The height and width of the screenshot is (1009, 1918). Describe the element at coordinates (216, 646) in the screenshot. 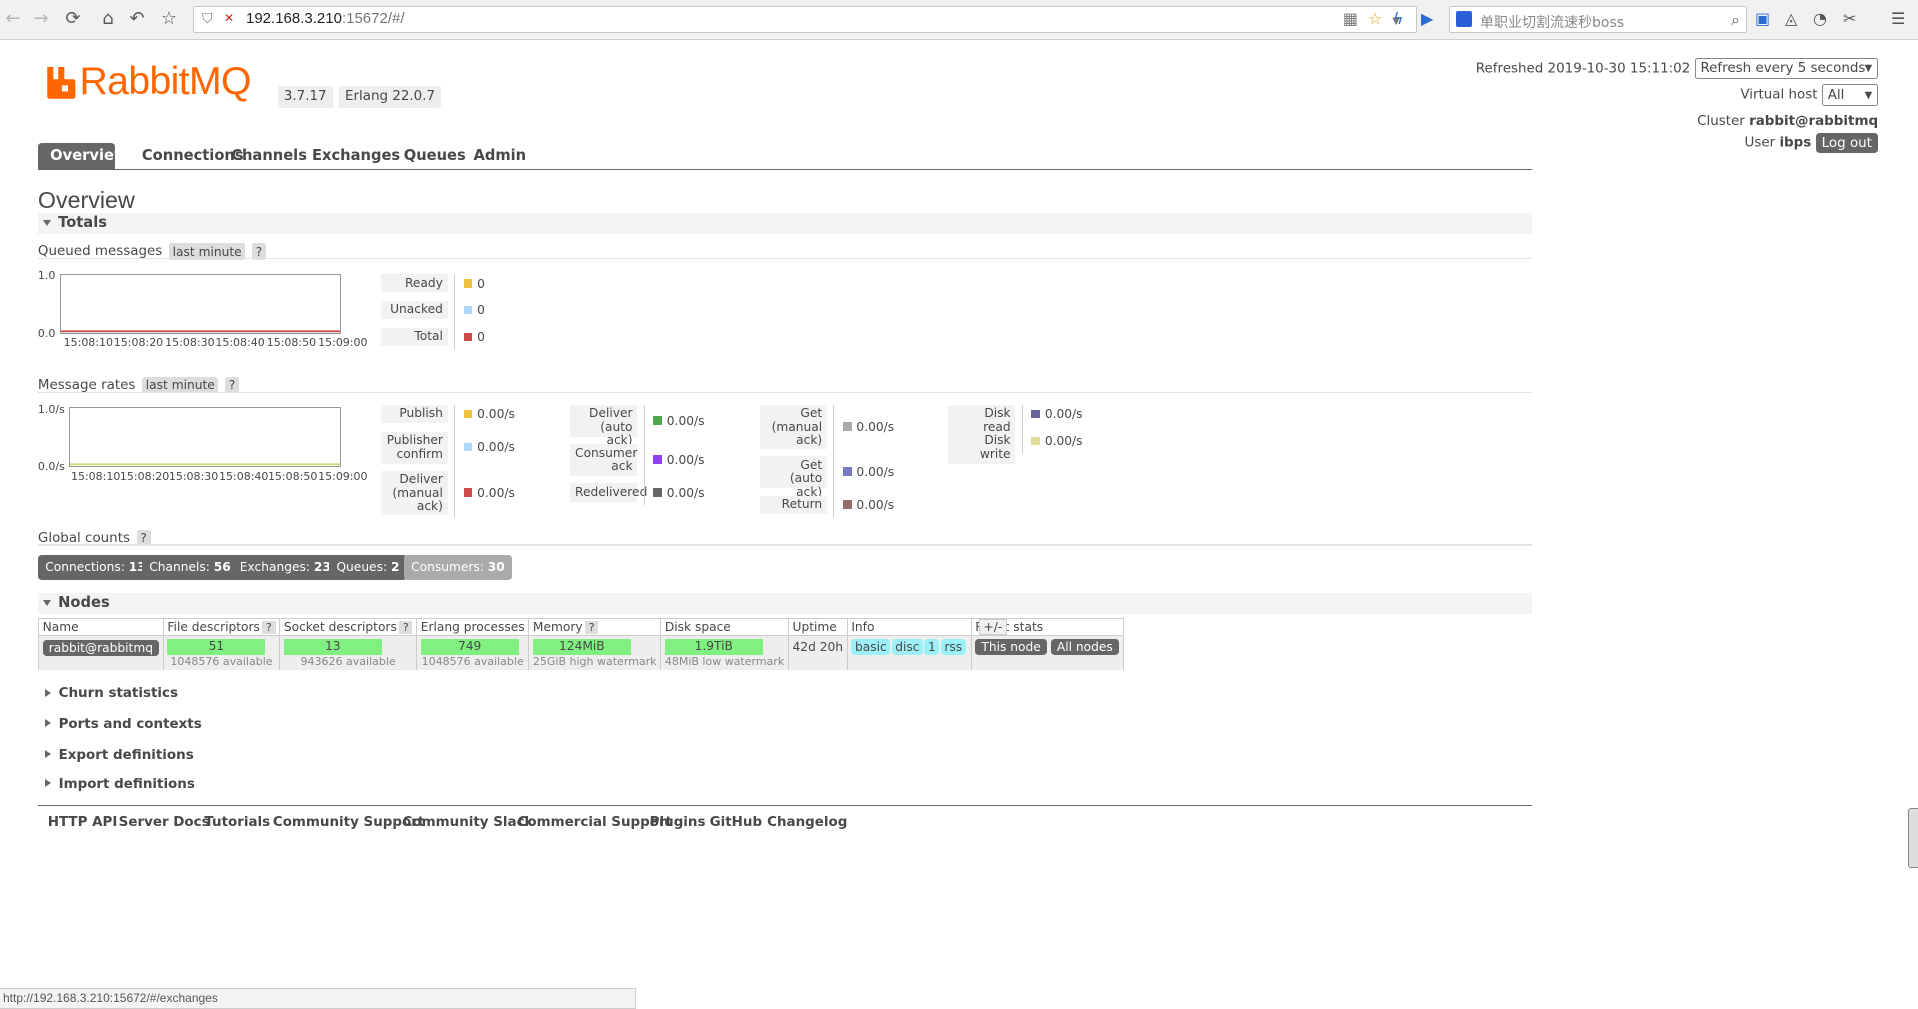

I see `fd-bar: 51` at that location.